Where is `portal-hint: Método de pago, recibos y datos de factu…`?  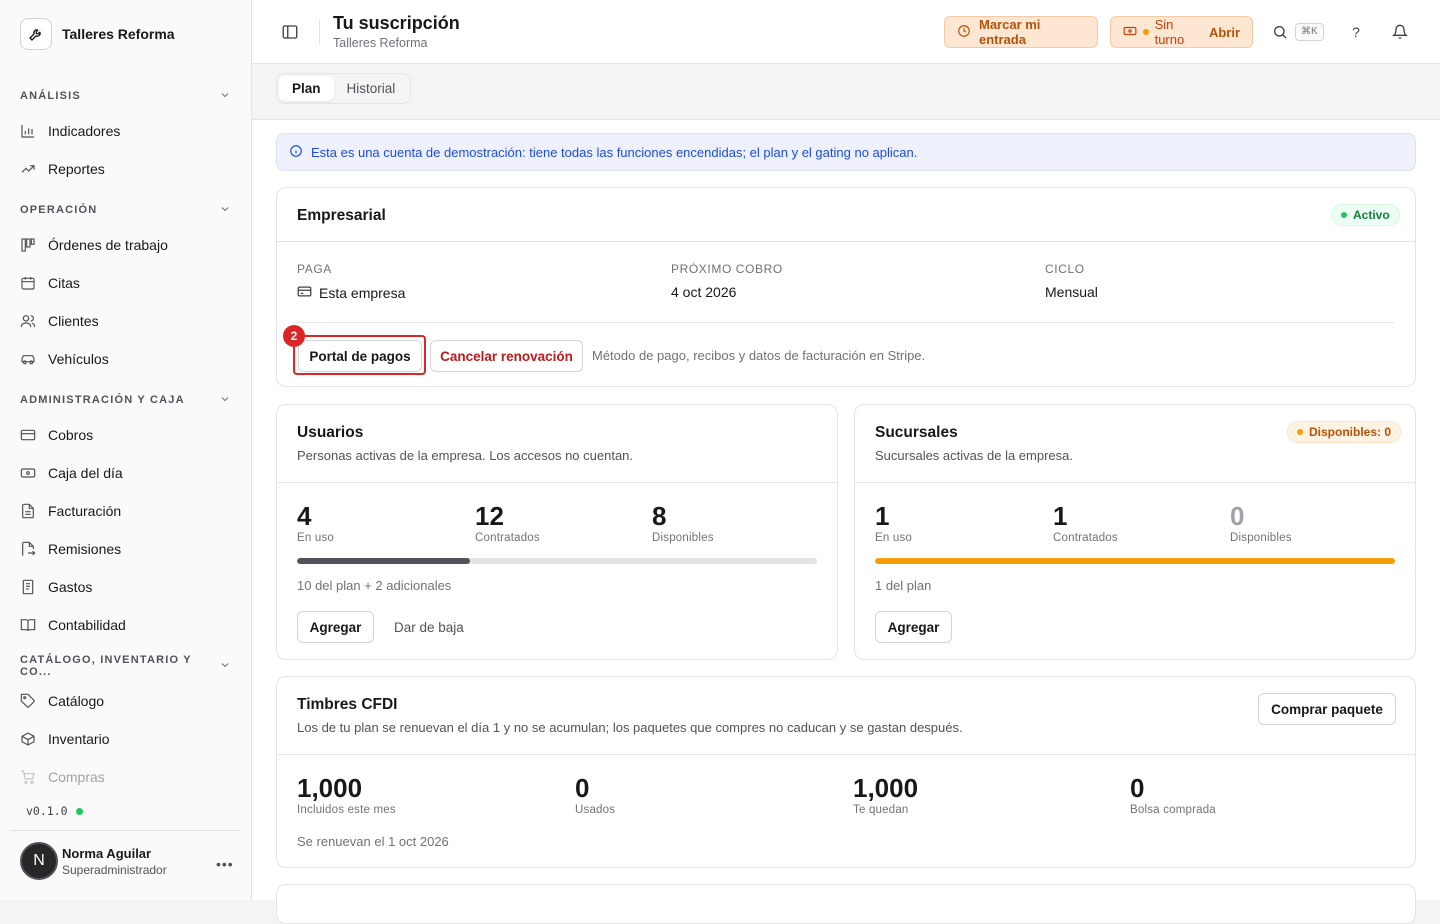 portal-hint: Método de pago, recibos y datos de factu… is located at coordinates (759, 355).